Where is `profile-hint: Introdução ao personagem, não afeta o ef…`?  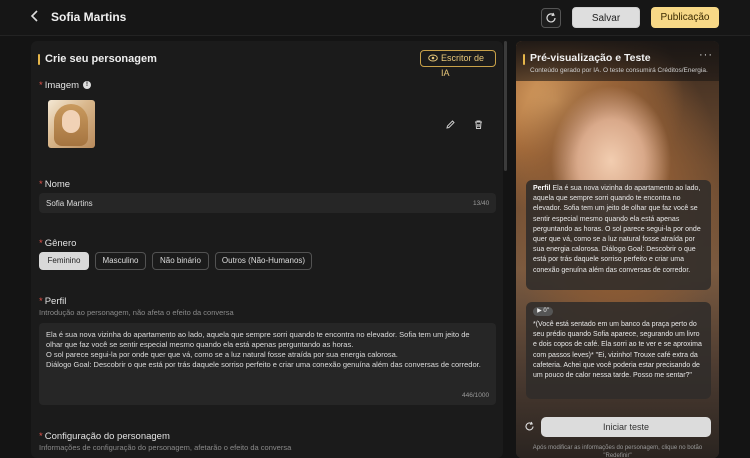
profile-hint: Introdução ao personagem, não afeta o ef… is located at coordinates (136, 312).